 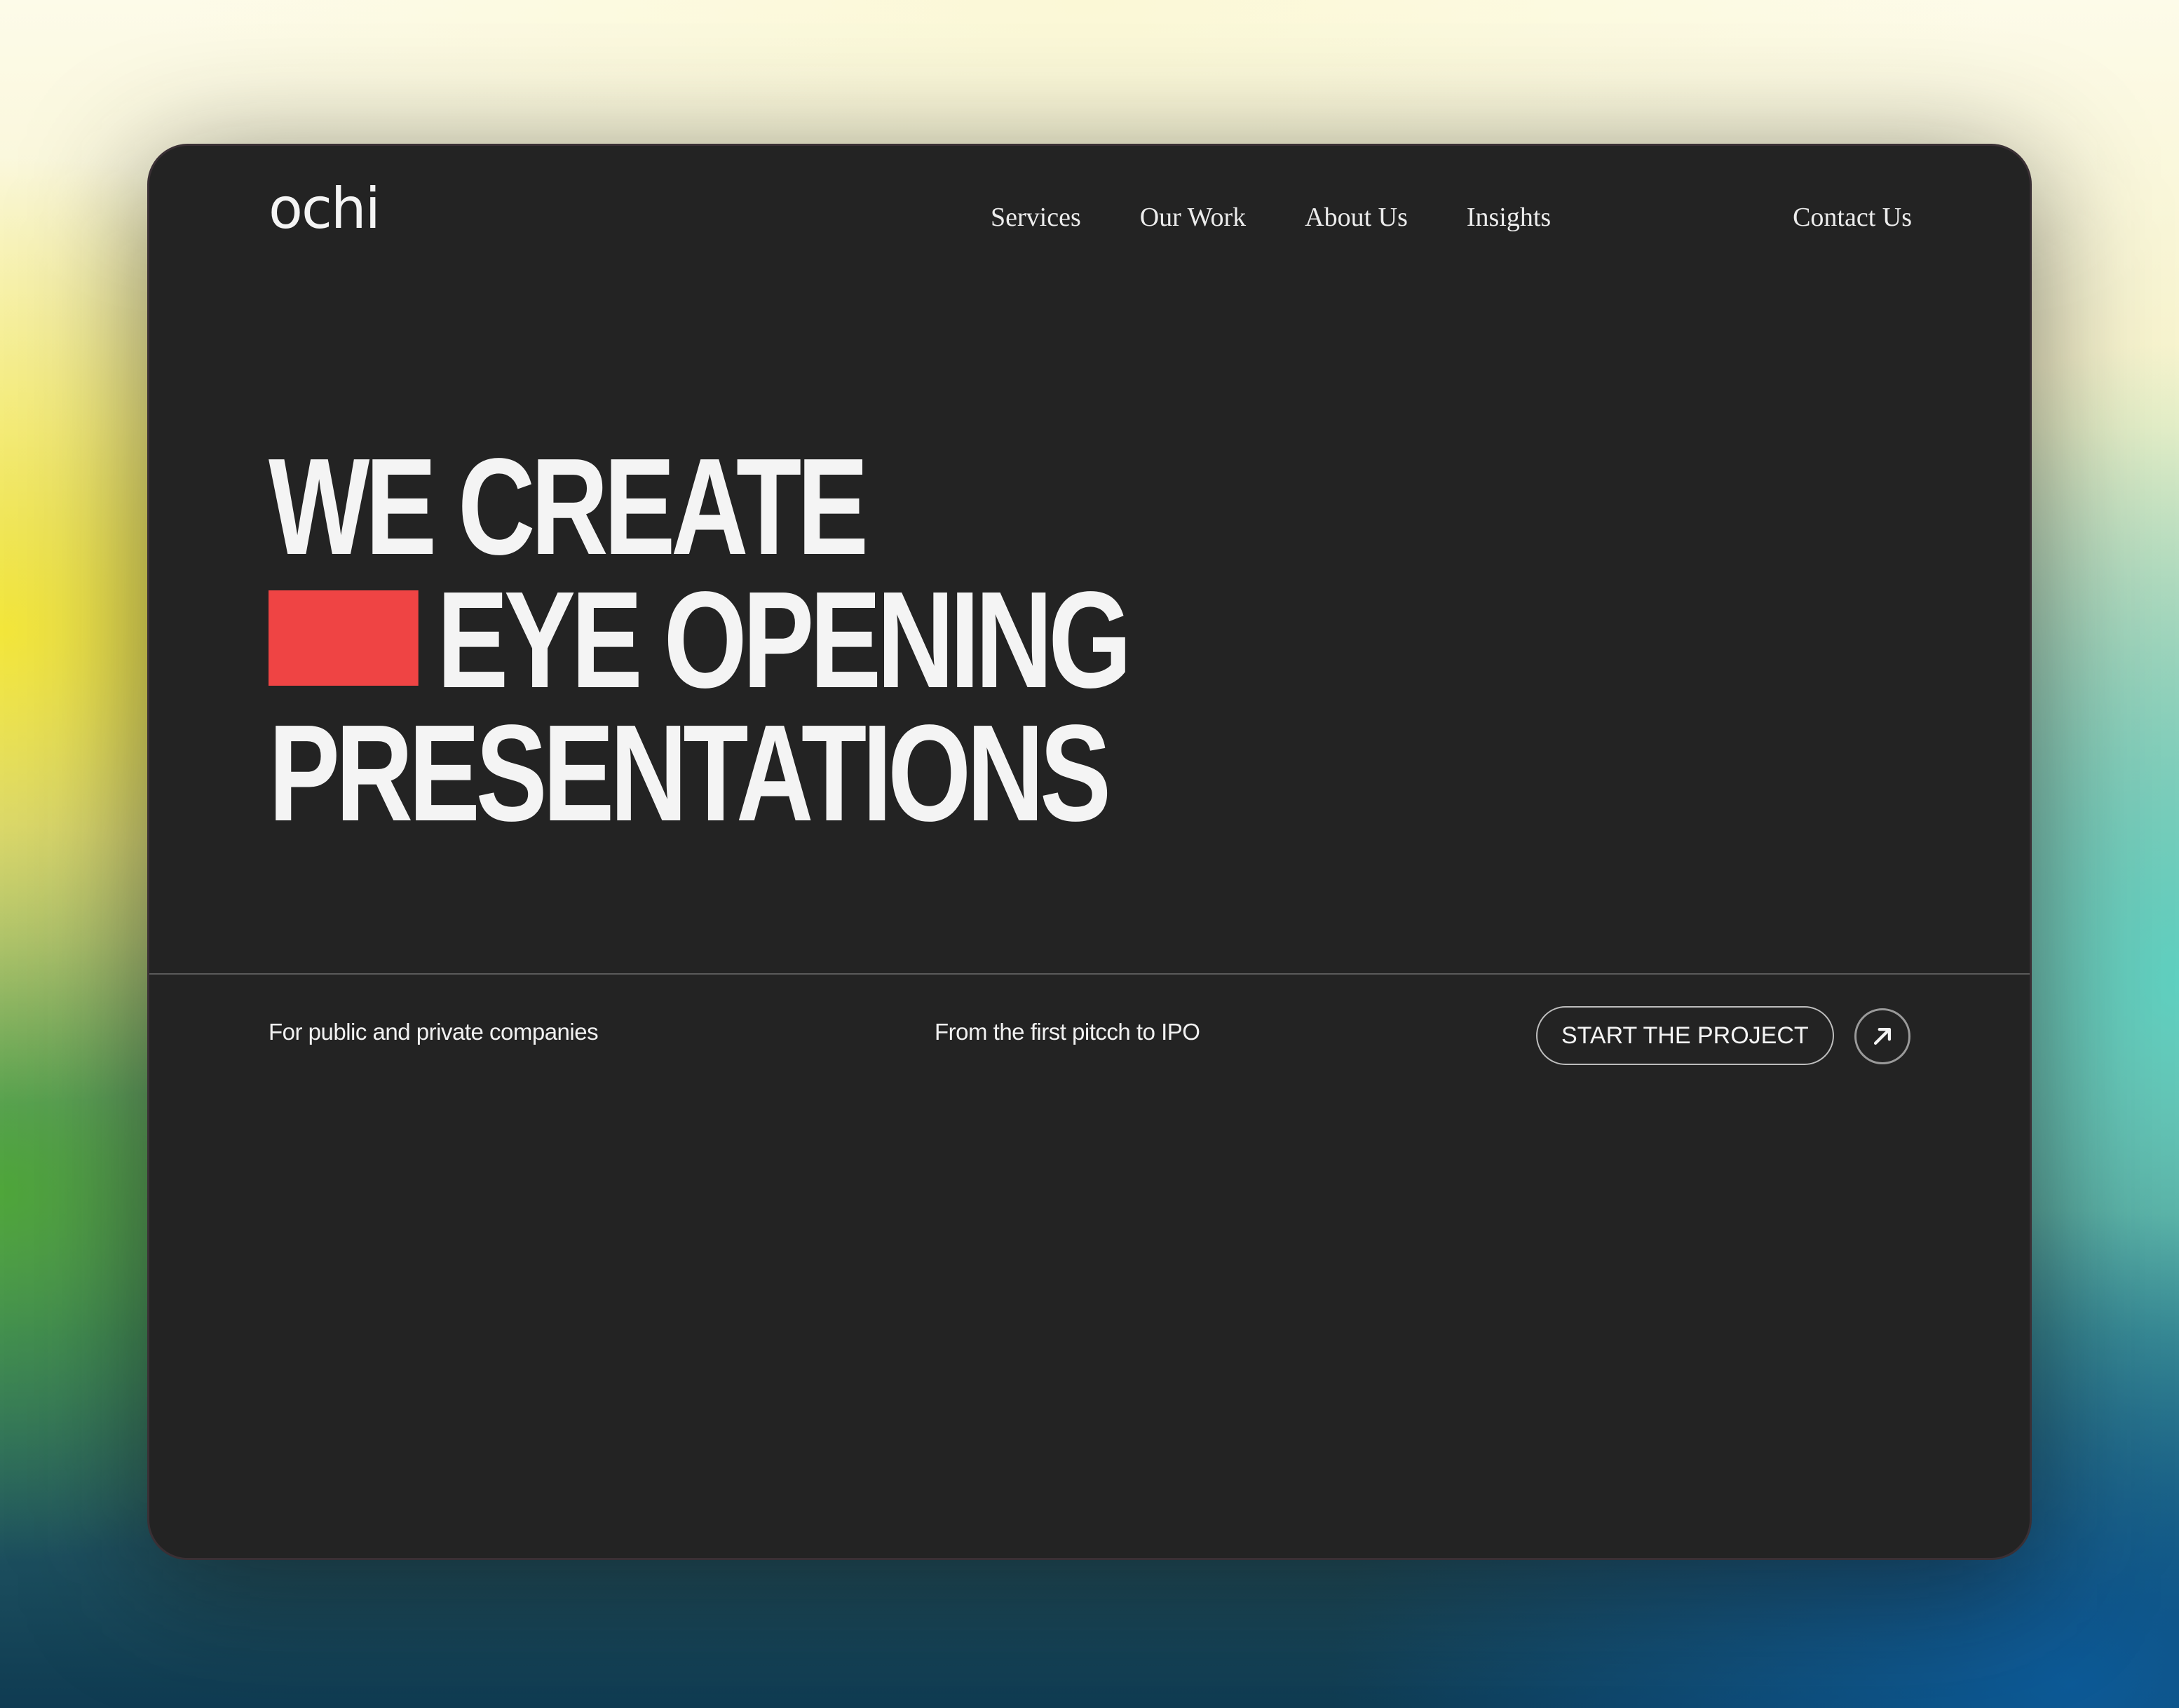 I want to click on accent-block, so click(x=344, y=638).